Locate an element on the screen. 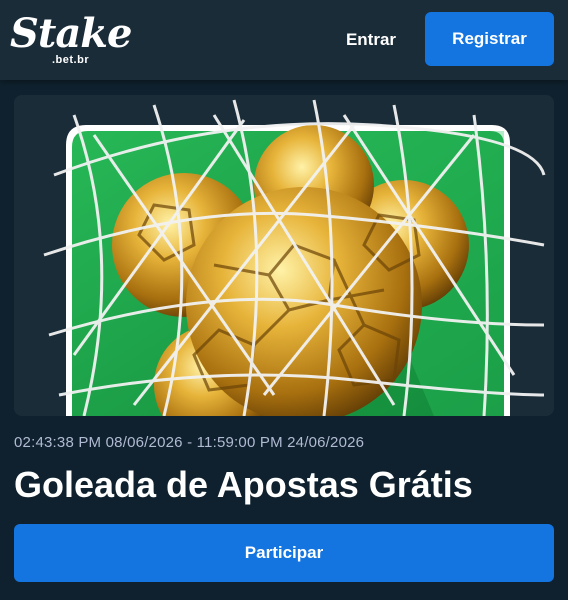 The image size is (568, 600). promo-title: Goleada de Apostas Grátis is located at coordinates (243, 484).